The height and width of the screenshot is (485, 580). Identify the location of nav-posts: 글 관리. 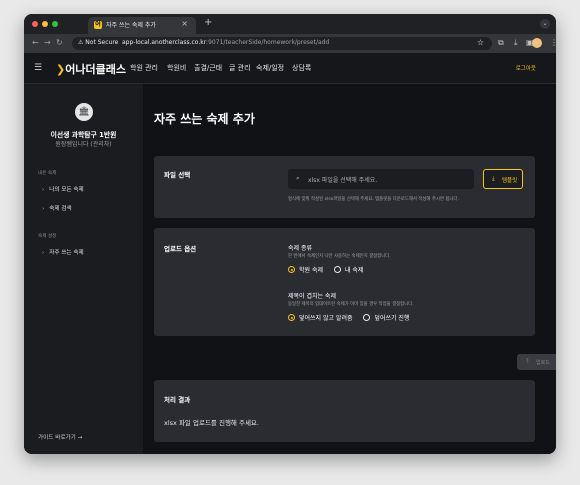
(240, 68).